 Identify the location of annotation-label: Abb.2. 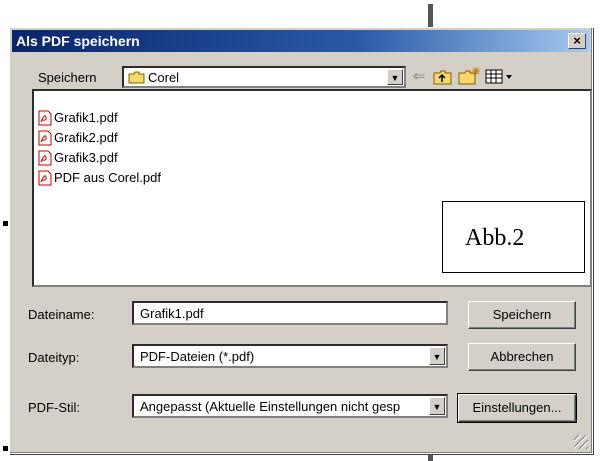
(513, 237).